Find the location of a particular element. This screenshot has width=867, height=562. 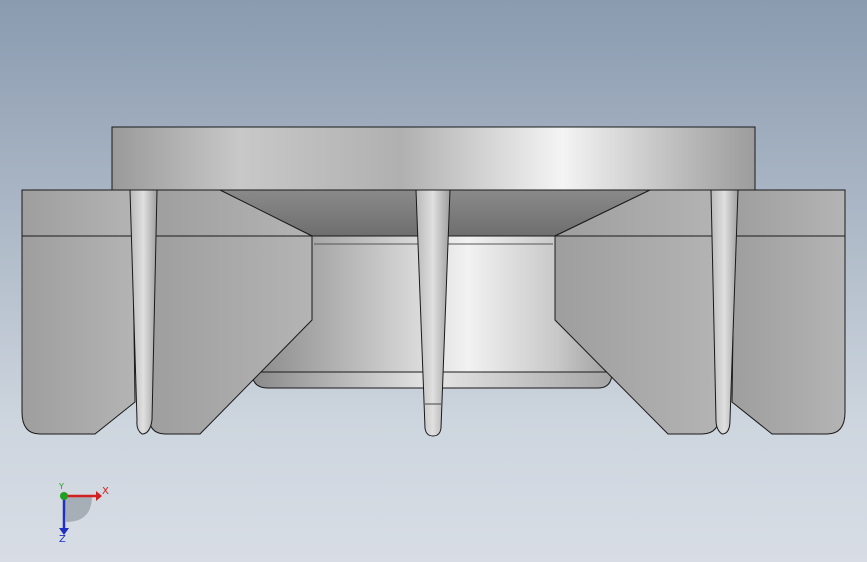

y-axis-icon is located at coordinates (64, 496).